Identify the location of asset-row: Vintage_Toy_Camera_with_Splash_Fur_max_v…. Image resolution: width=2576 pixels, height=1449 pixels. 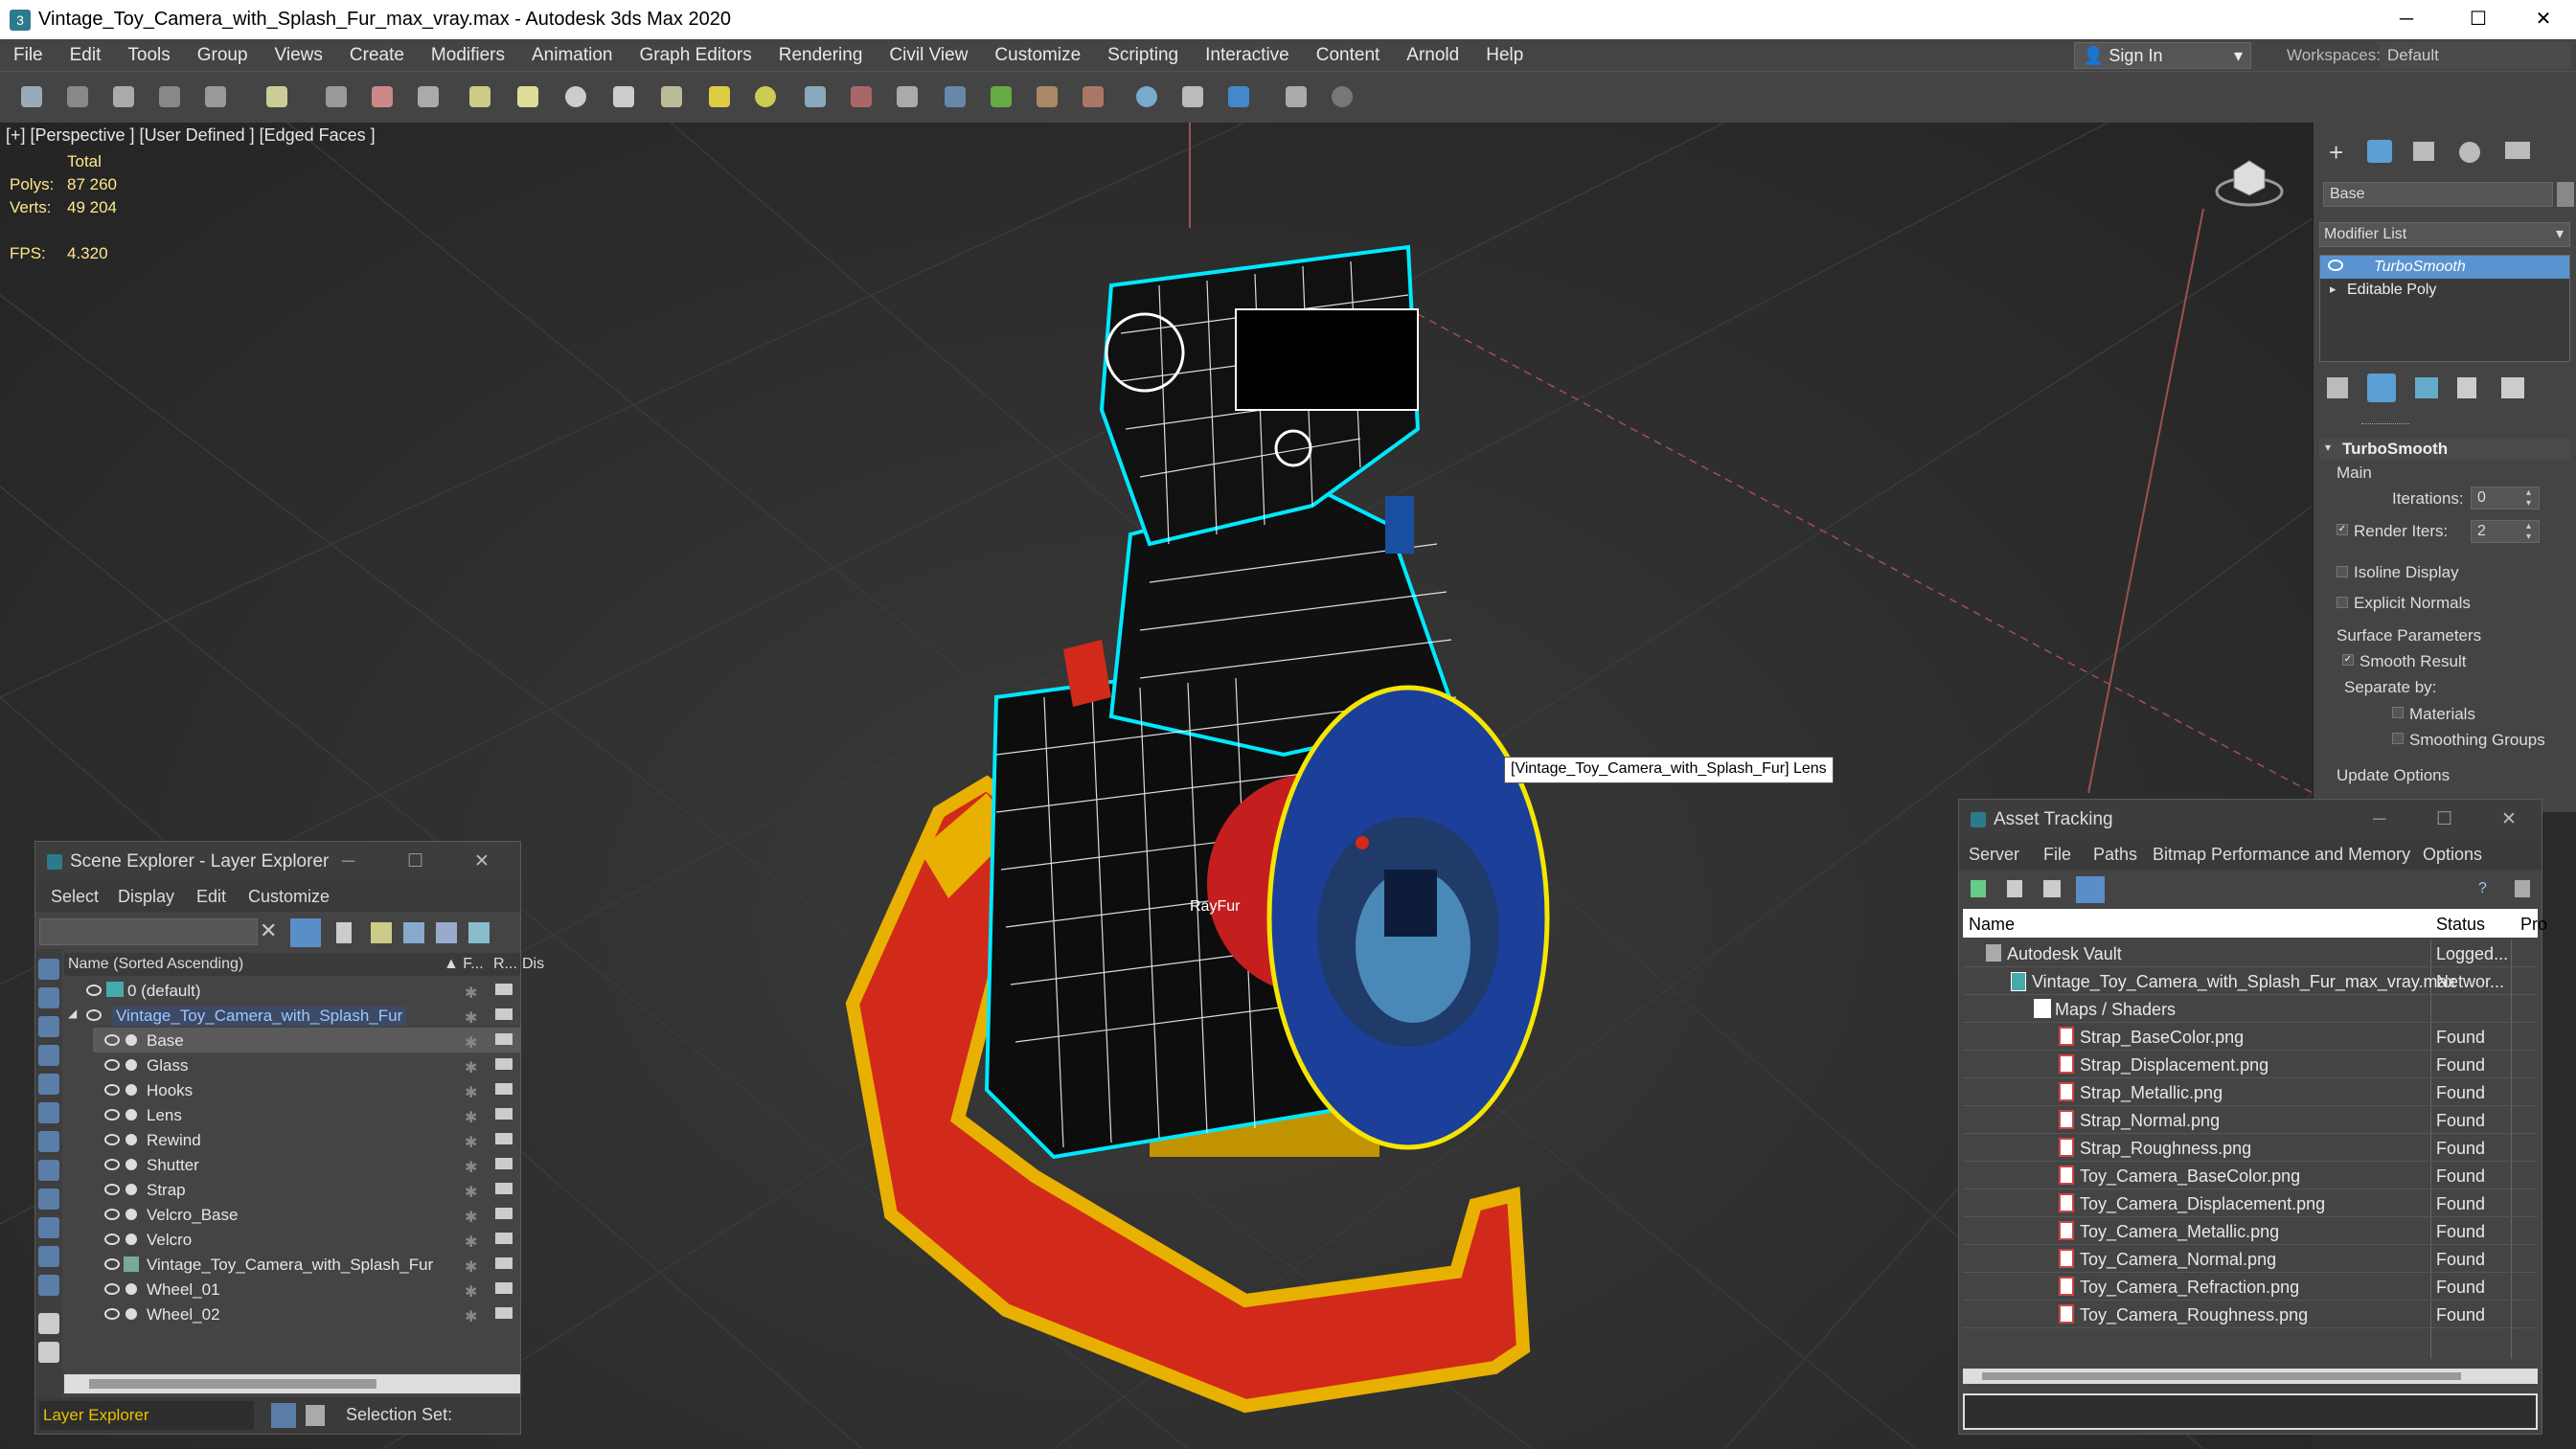
(2250, 981).